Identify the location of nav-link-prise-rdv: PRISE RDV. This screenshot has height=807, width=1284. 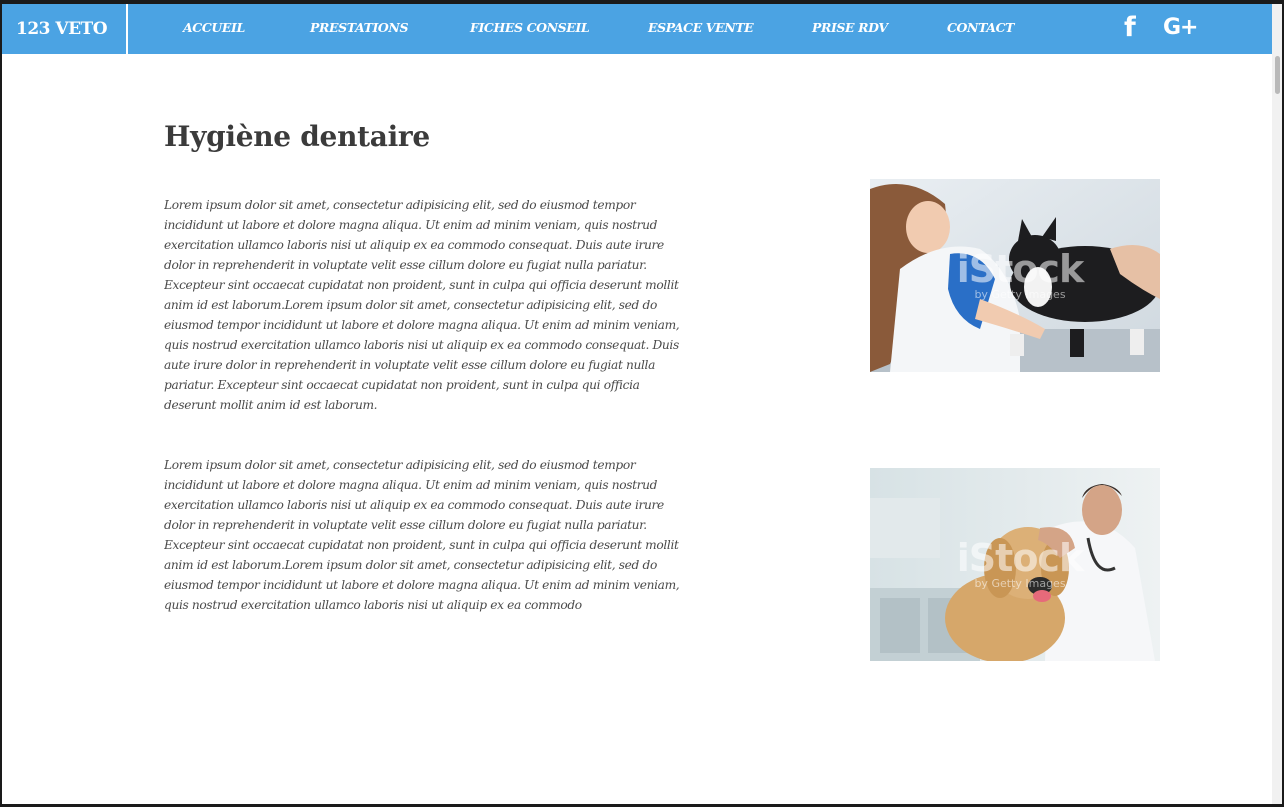
(850, 29).